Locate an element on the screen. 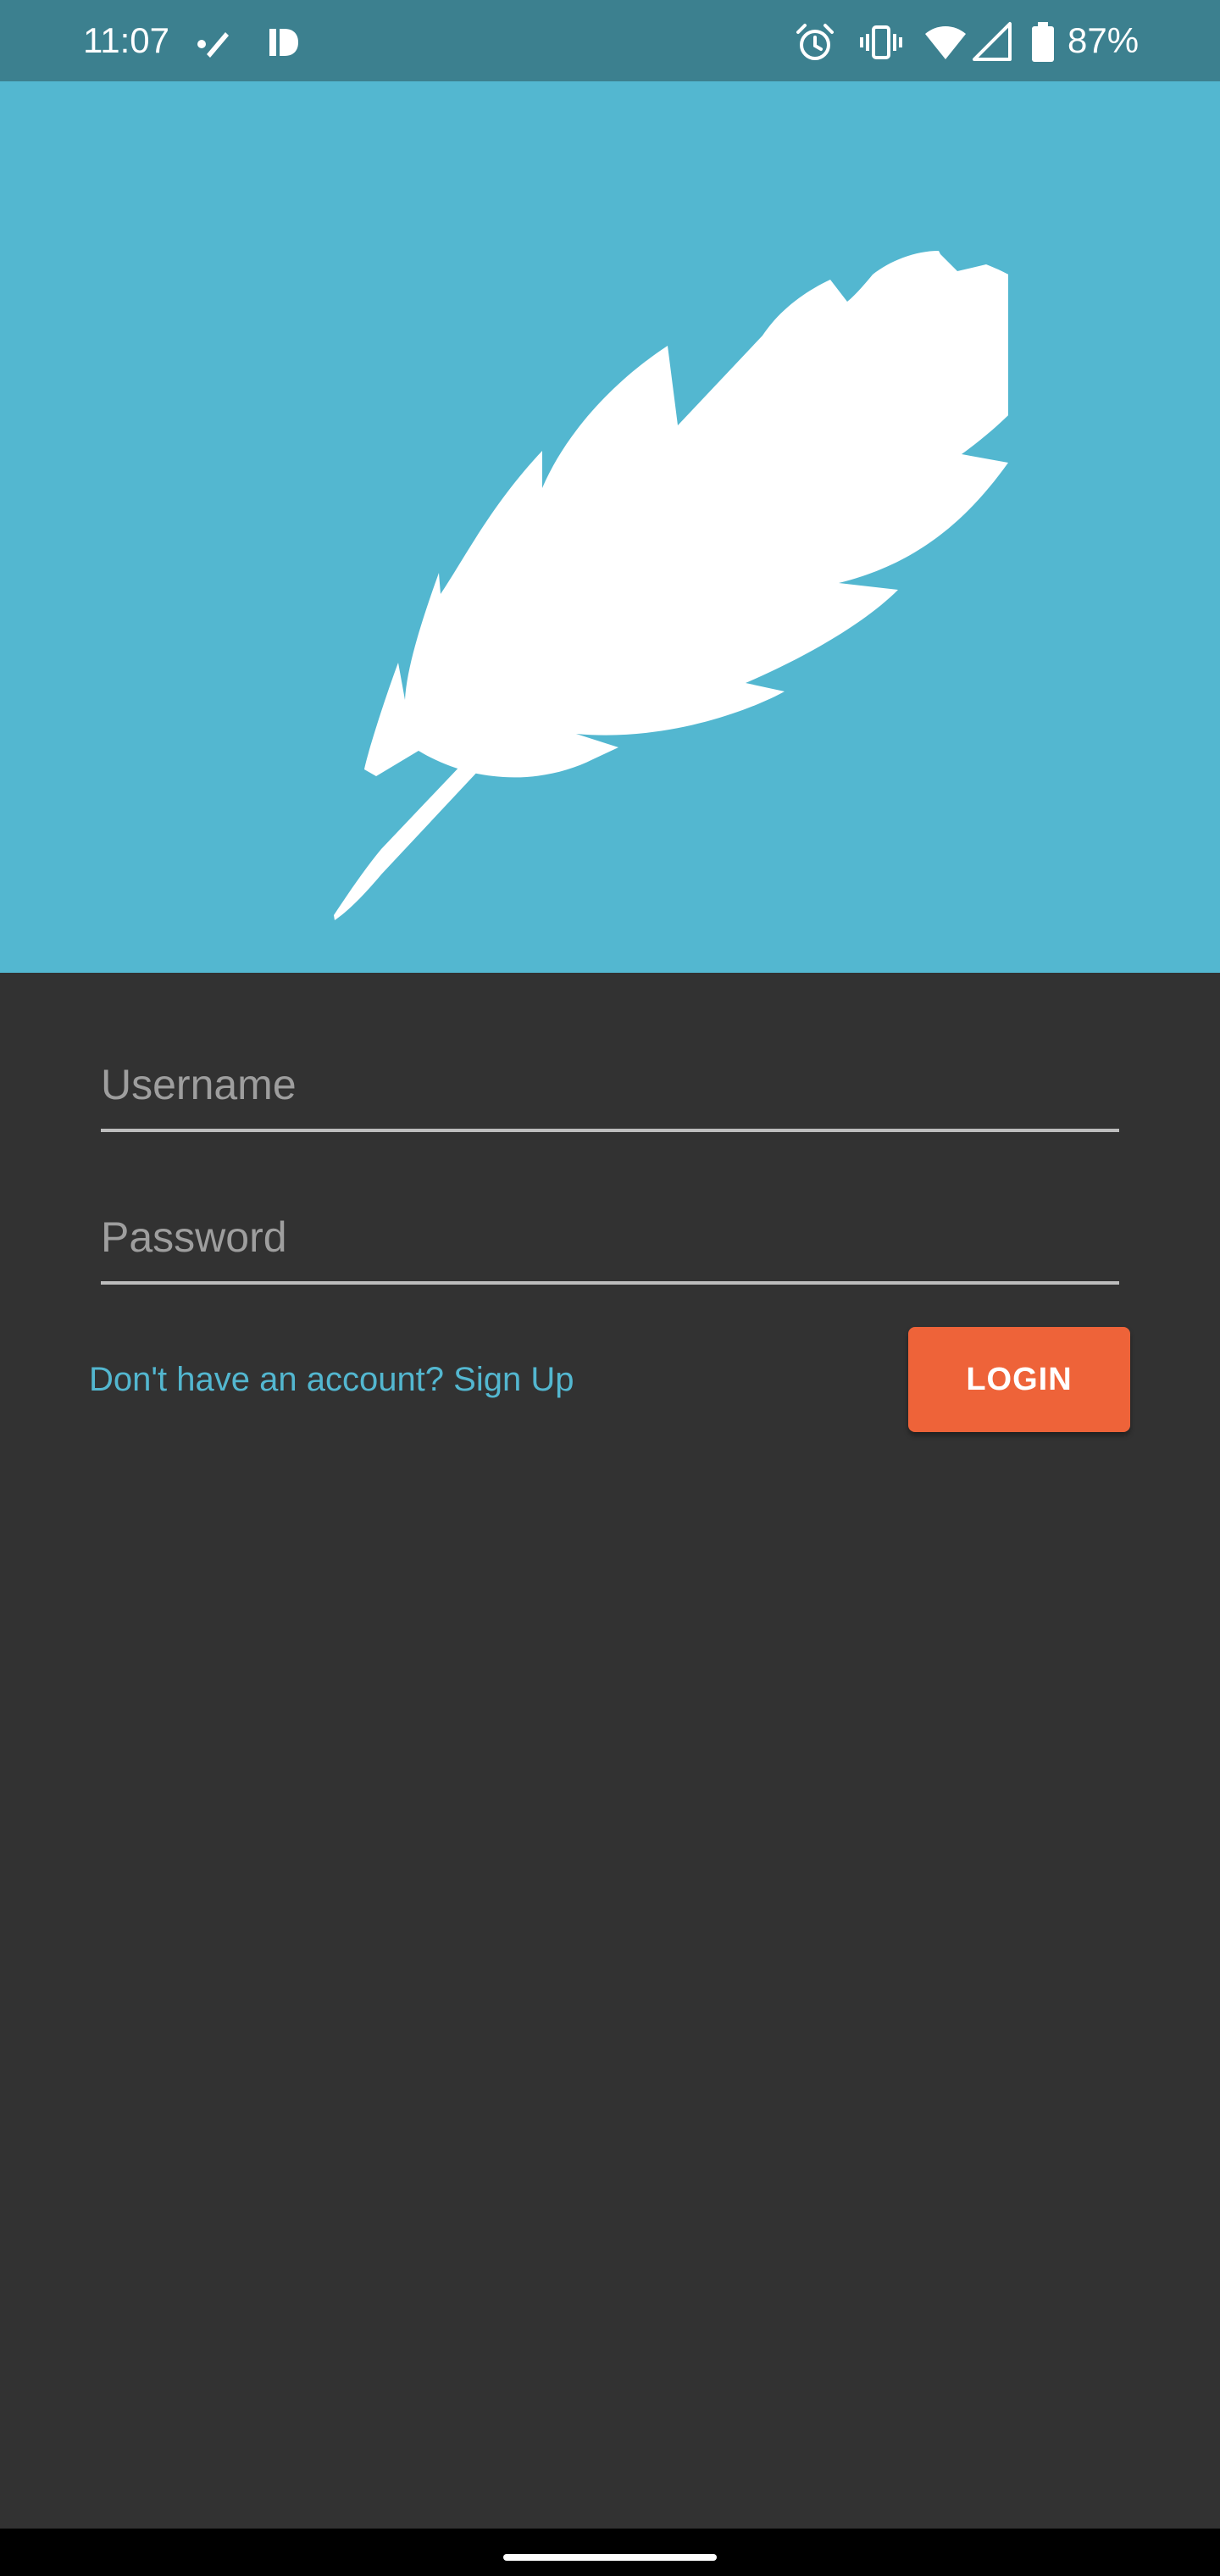 Image resolution: width=1220 pixels, height=2576 pixels. username-input is located at coordinates (610, 1089).